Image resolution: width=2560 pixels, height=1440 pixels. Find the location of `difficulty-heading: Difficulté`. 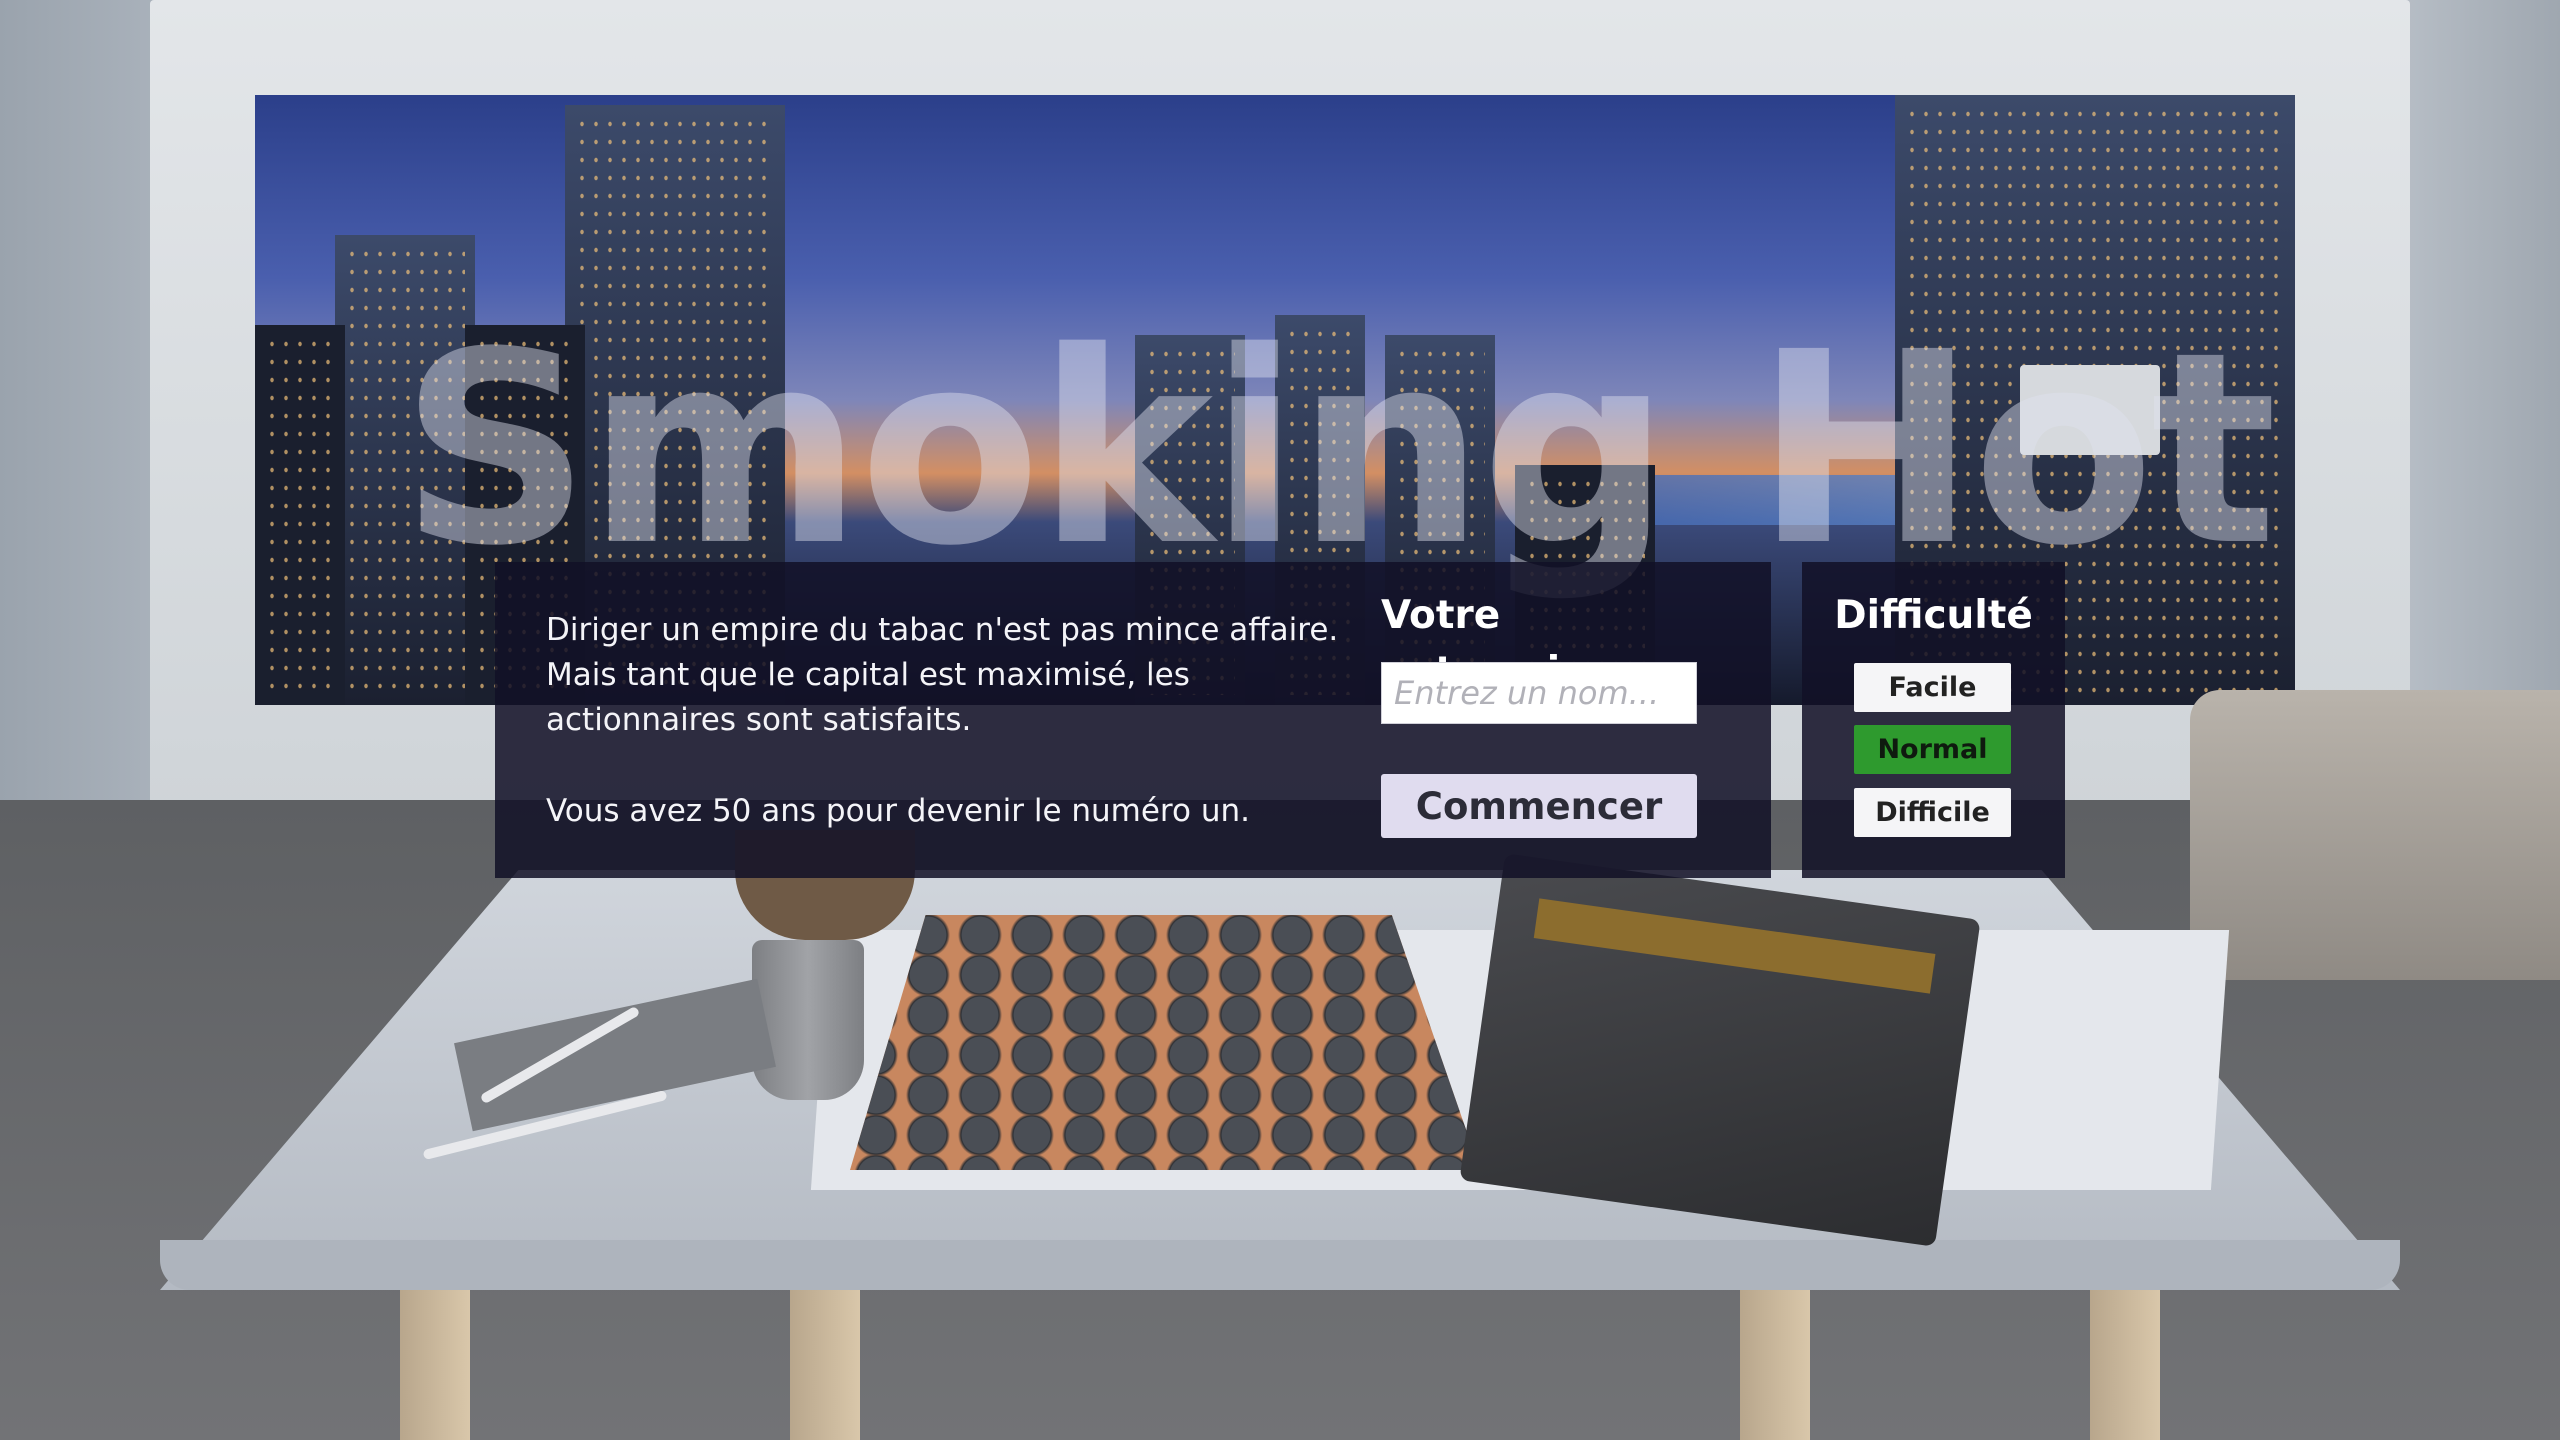

difficulty-heading: Difficulté is located at coordinates (1933, 615).